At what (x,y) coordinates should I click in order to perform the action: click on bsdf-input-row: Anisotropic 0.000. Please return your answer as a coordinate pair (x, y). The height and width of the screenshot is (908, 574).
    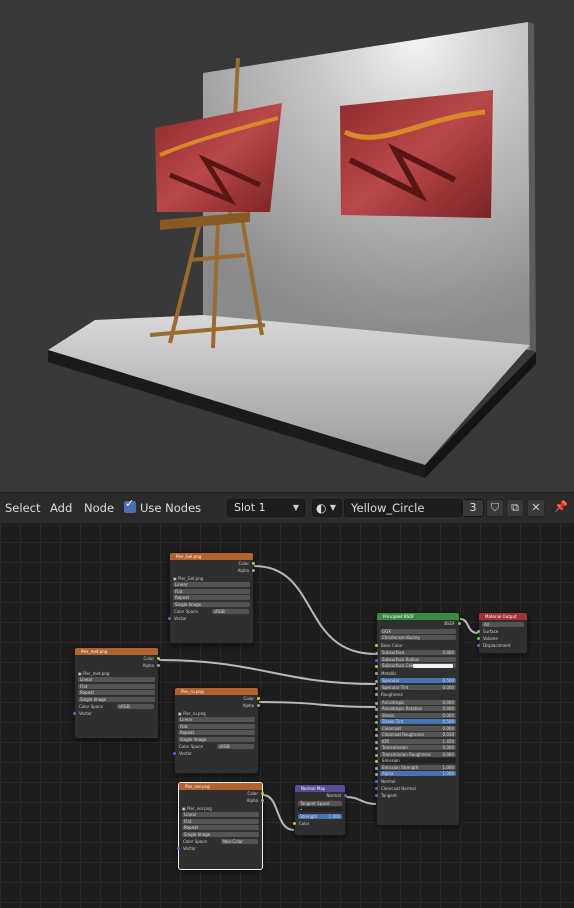
    Looking at the image, I should click on (415, 702).